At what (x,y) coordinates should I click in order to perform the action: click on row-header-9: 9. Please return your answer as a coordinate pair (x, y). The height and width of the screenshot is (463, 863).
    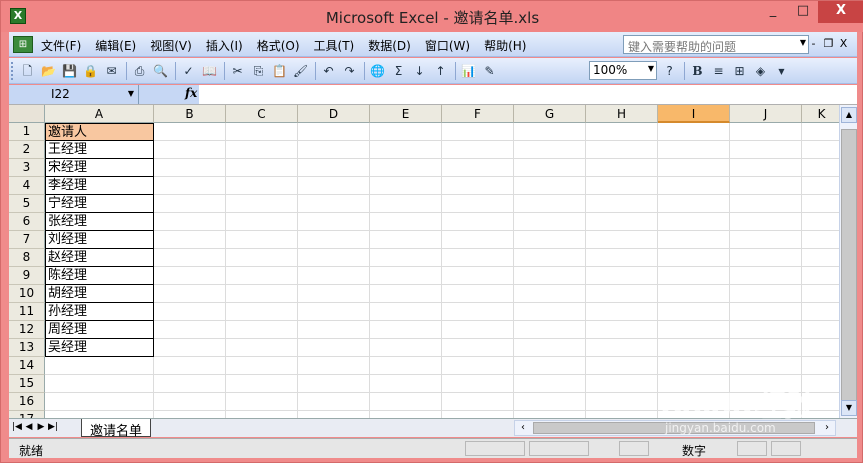
    Looking at the image, I should click on (27, 276).